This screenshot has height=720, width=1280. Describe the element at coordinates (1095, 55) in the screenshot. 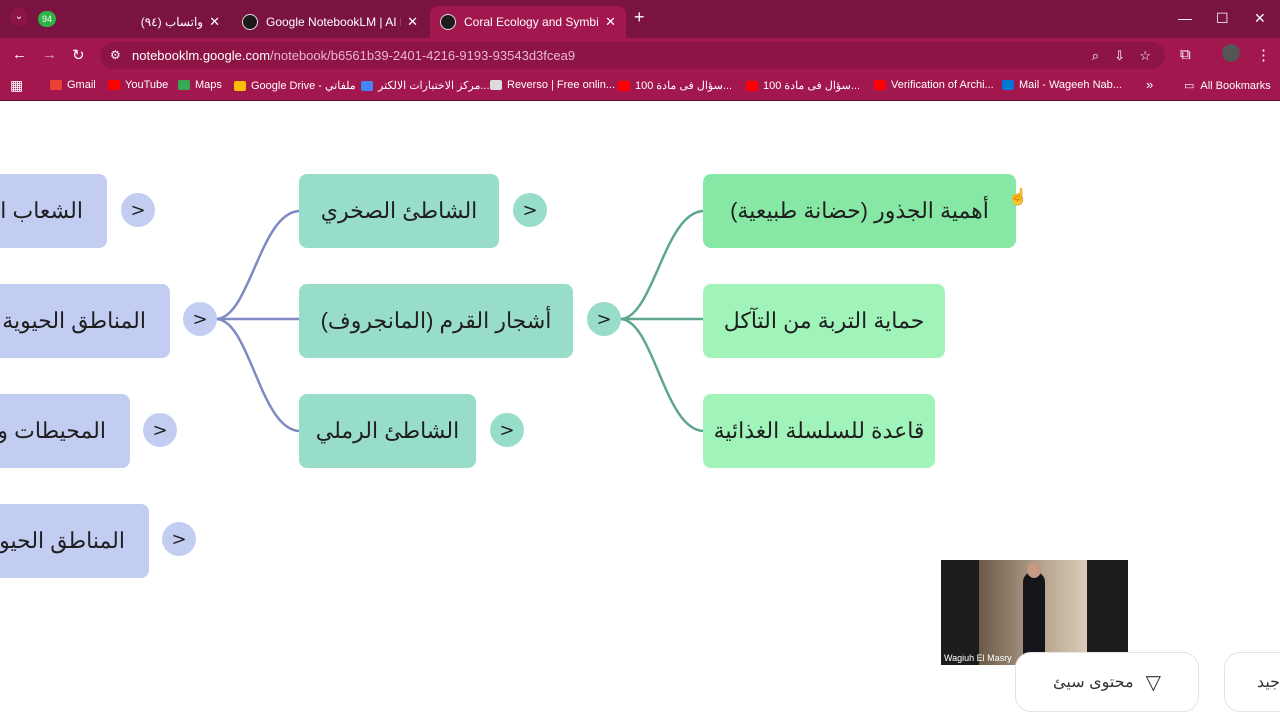

I see `zoom-icon: ⌕` at that location.